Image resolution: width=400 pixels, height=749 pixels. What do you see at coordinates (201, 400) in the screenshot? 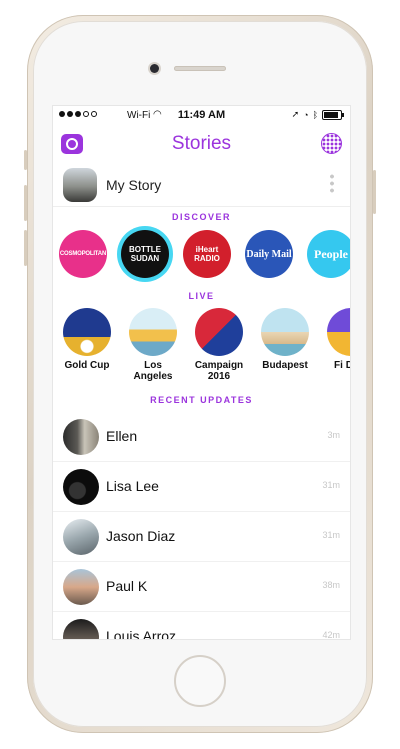
I see `recent-updates-section-label: RECENT UPDATES` at bounding box center [201, 400].